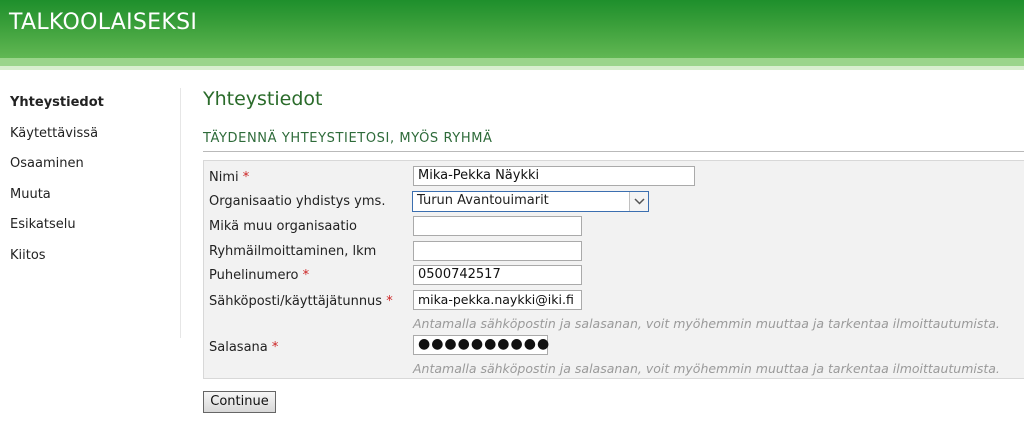 The width and height of the screenshot is (1024, 423). What do you see at coordinates (90, 164) in the screenshot?
I see `sidebar-item-osaaminen: Osaaminen` at bounding box center [90, 164].